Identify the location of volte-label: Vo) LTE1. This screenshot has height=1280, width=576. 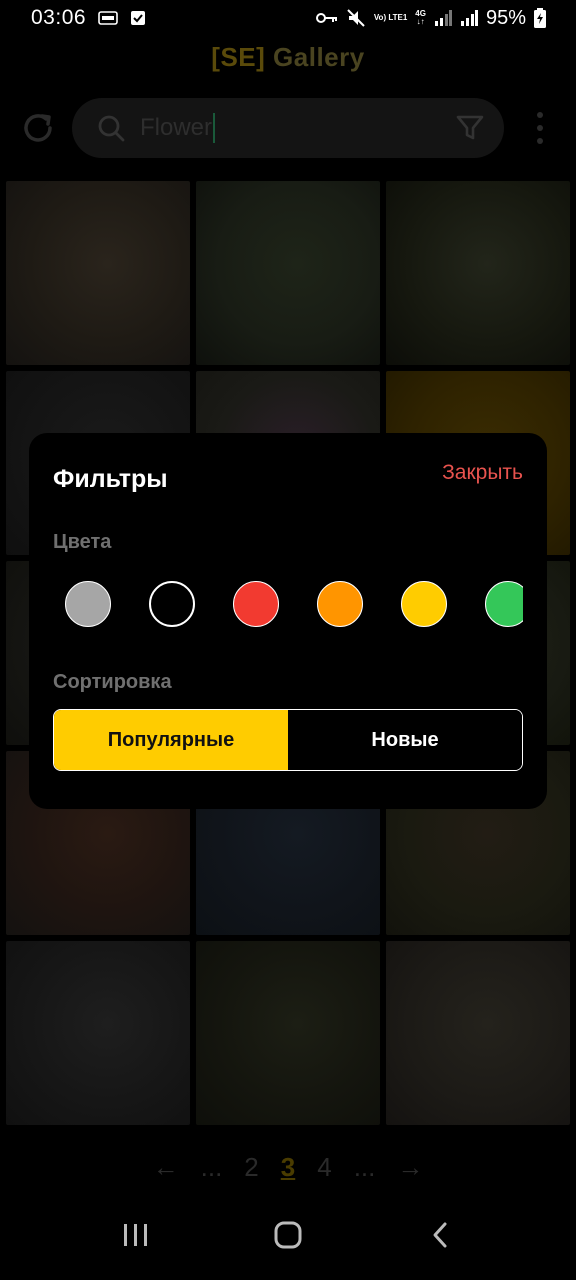
(390, 17).